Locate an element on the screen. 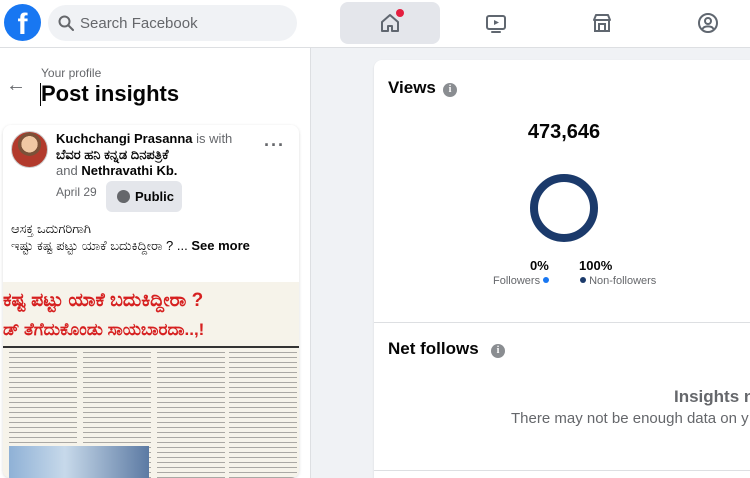 The width and height of the screenshot is (750, 478). with-text: is with is located at coordinates (214, 138).